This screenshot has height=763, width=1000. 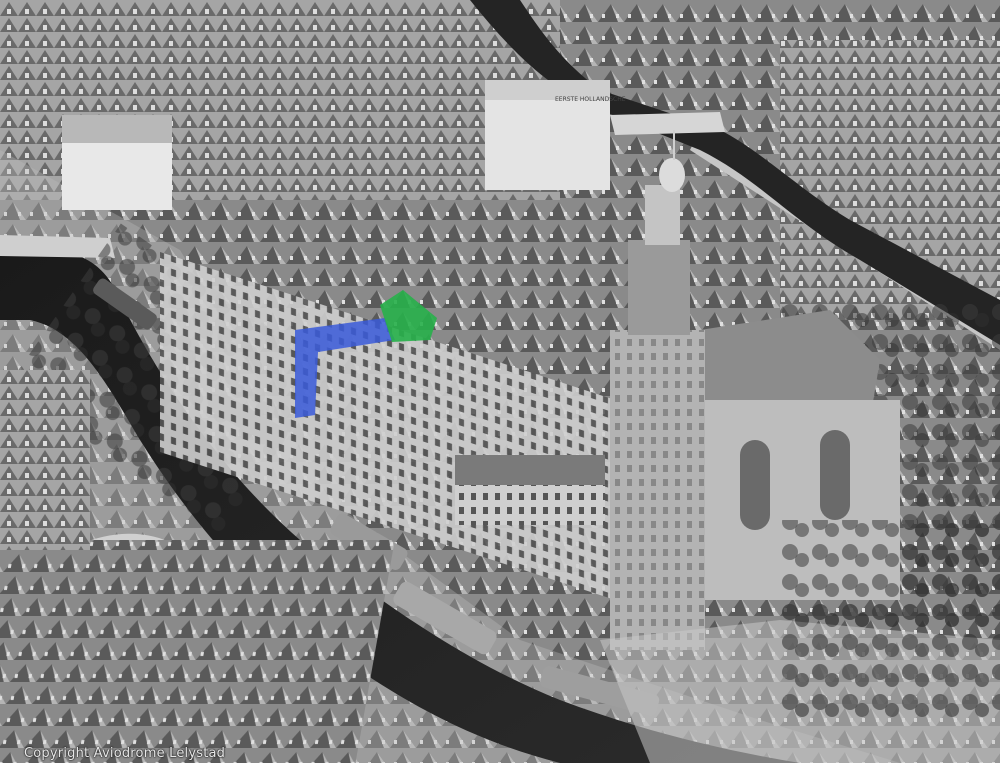 What do you see at coordinates (667, 123) in the screenshot?
I see `bridge-top` at bounding box center [667, 123].